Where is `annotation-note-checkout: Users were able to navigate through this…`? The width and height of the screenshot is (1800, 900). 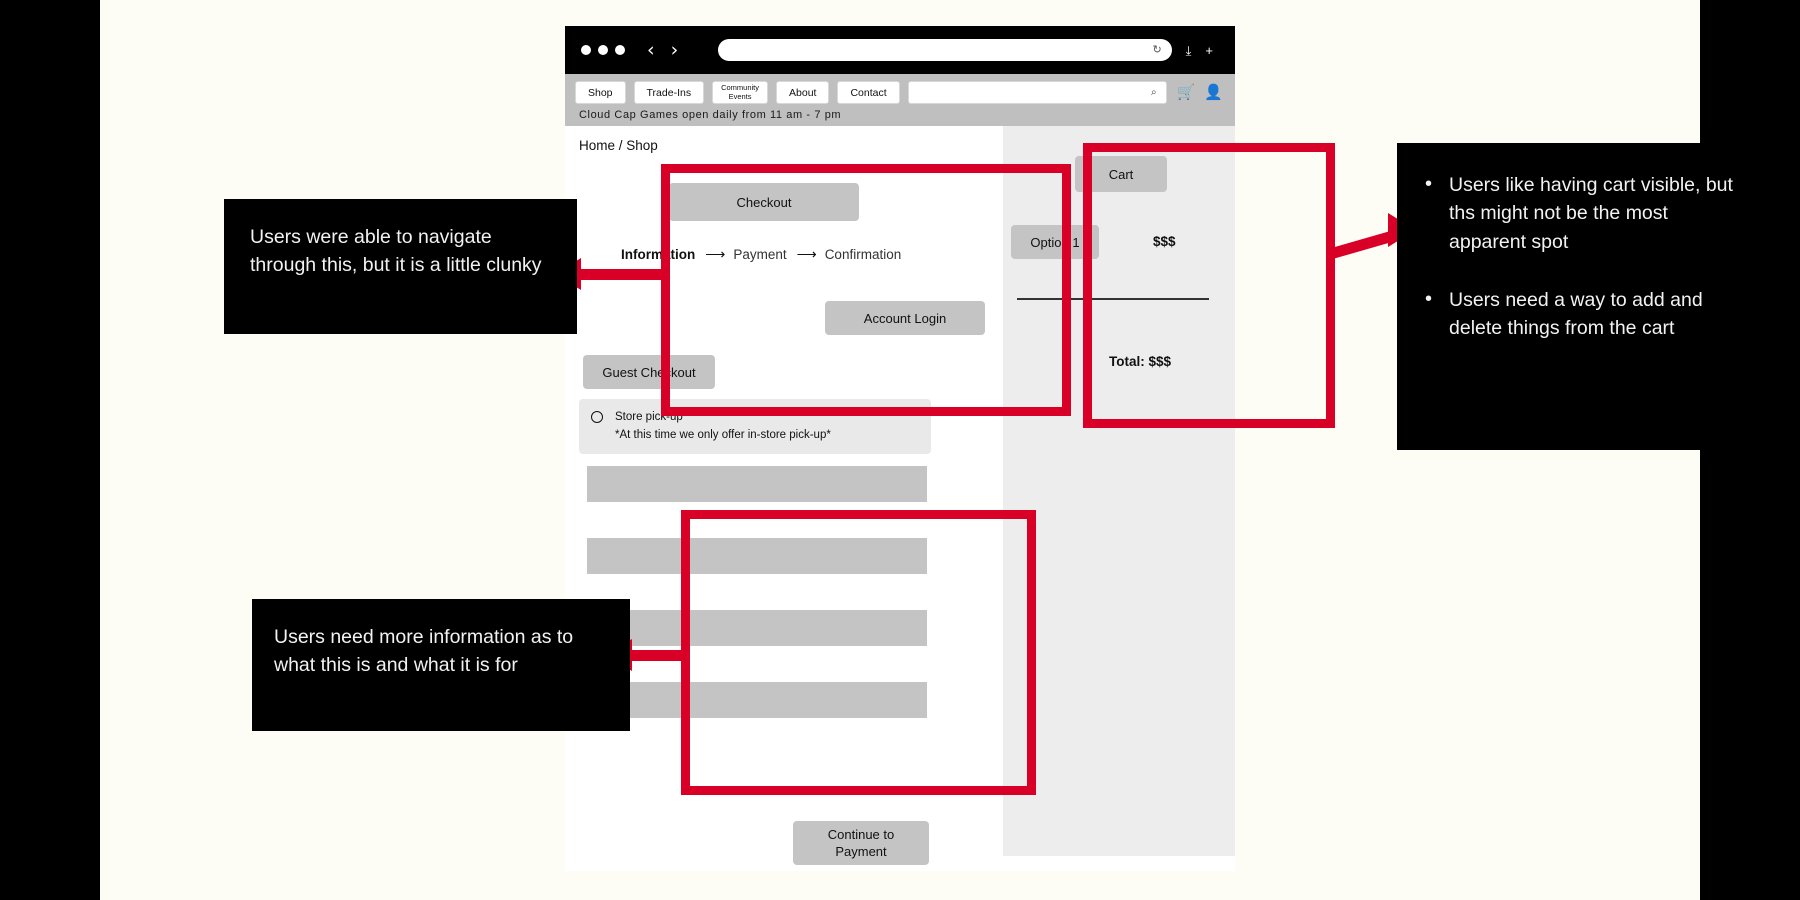 annotation-note-checkout: Users were able to navigate through this… is located at coordinates (400, 266).